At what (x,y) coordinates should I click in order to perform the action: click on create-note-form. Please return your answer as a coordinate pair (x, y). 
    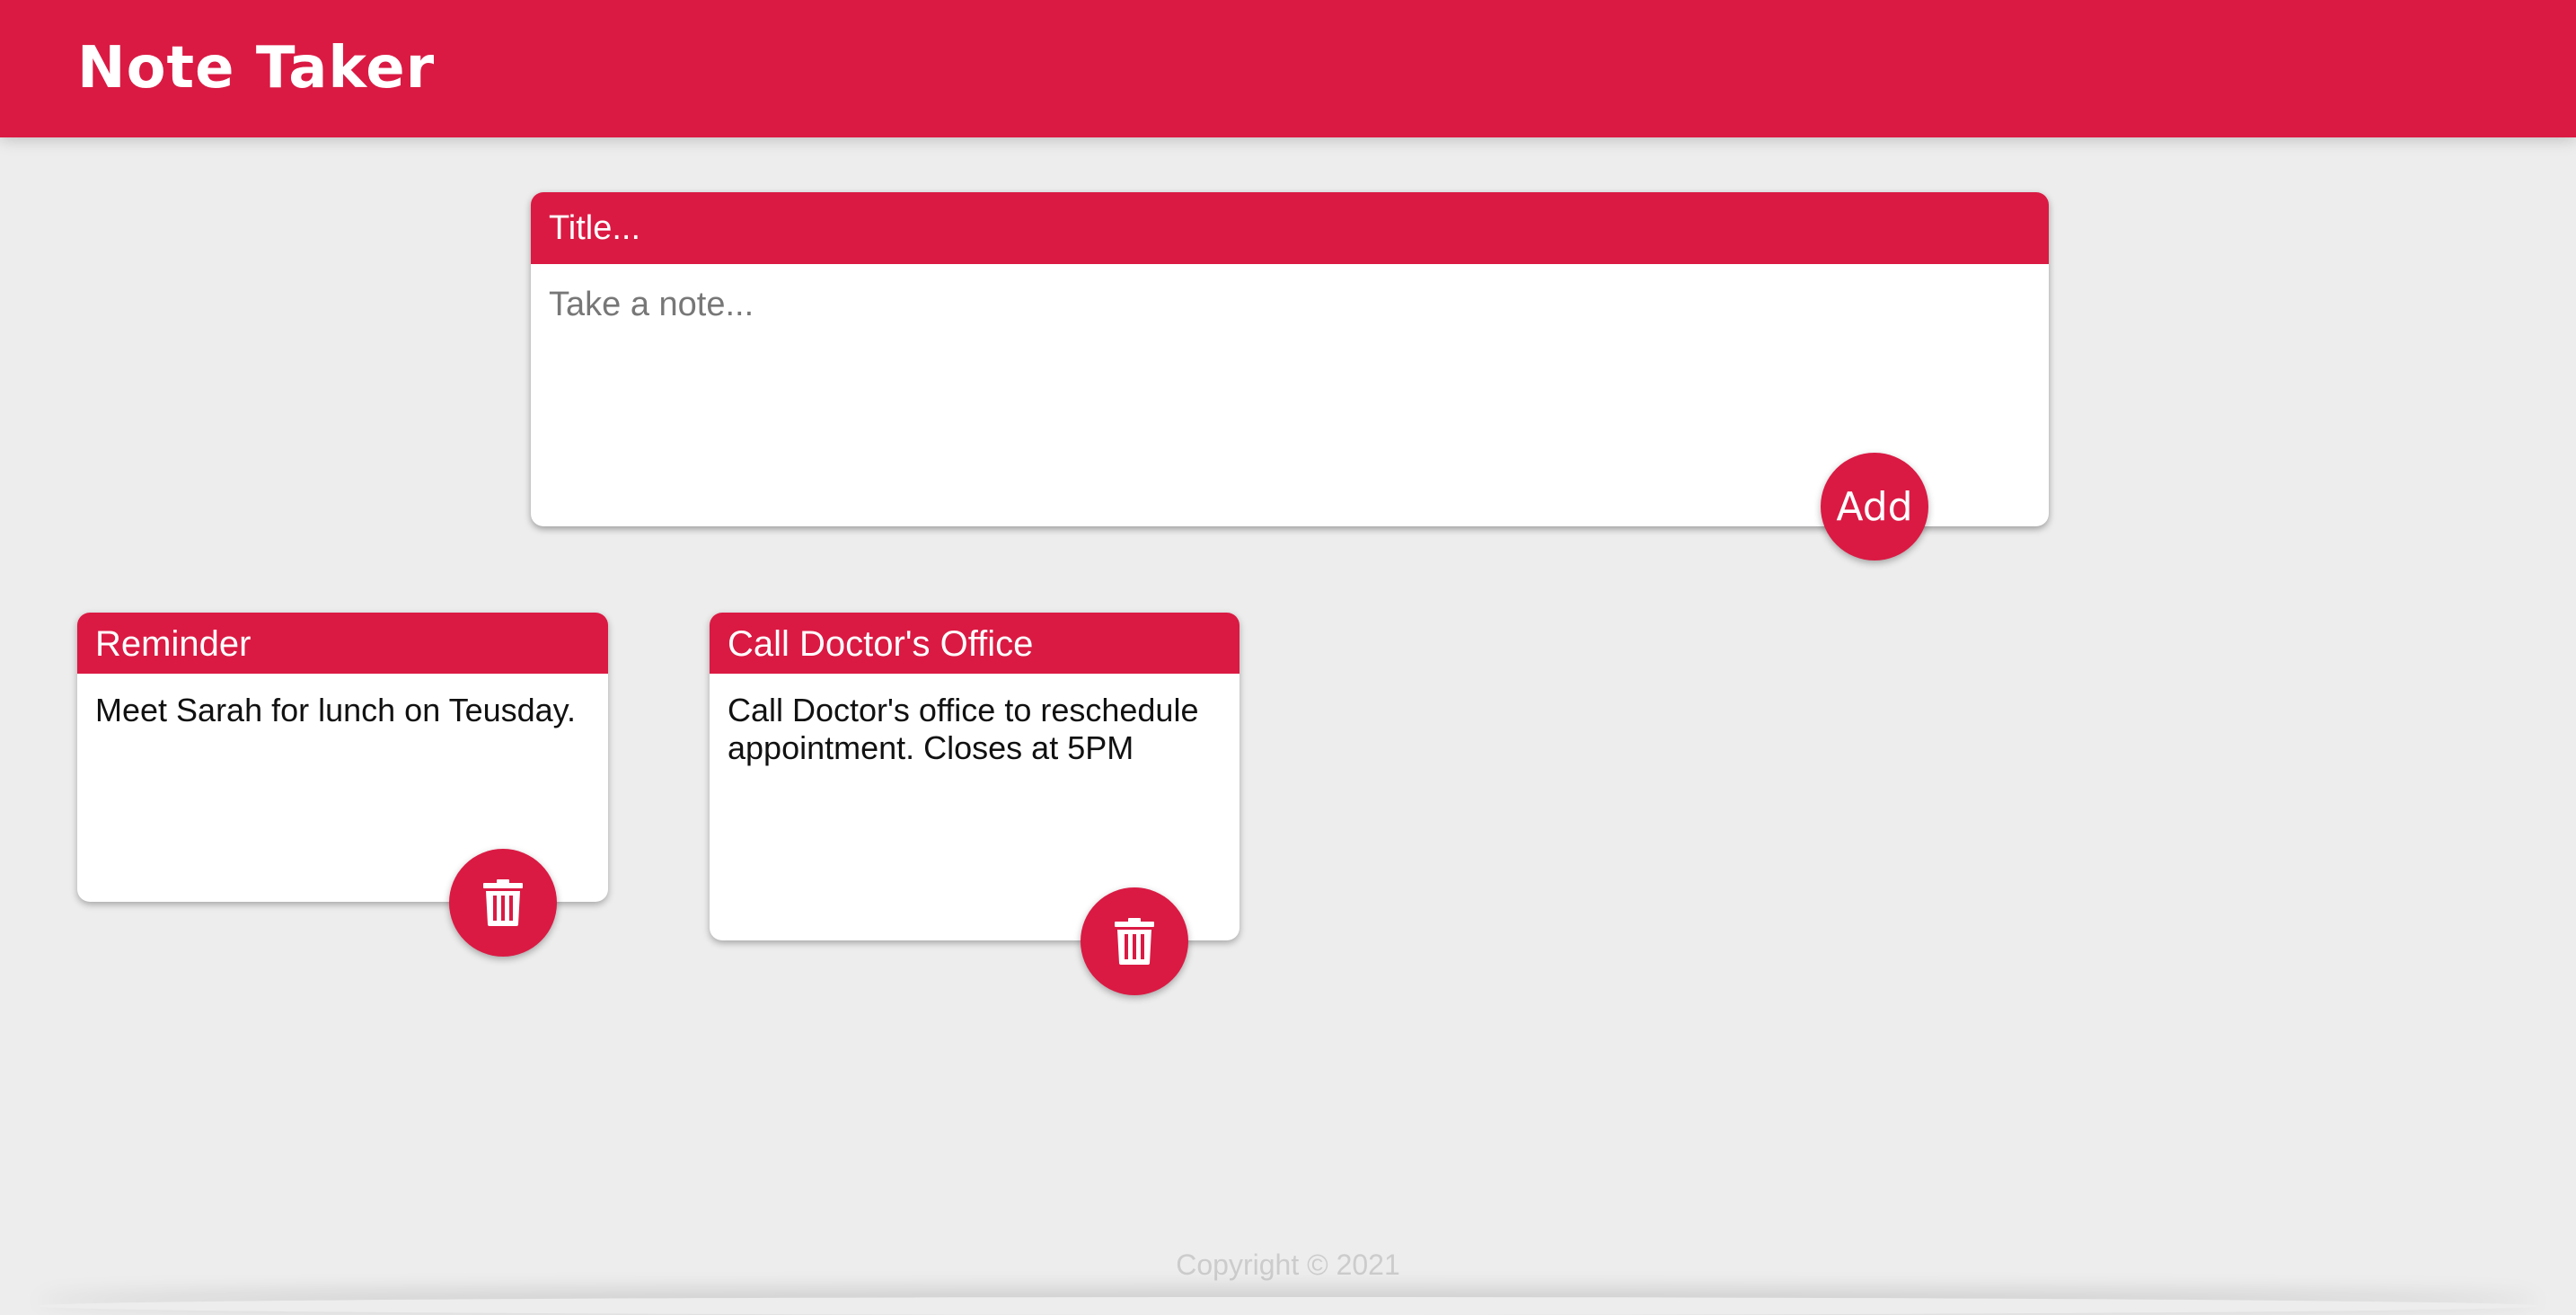
    Looking at the image, I should click on (1290, 359).